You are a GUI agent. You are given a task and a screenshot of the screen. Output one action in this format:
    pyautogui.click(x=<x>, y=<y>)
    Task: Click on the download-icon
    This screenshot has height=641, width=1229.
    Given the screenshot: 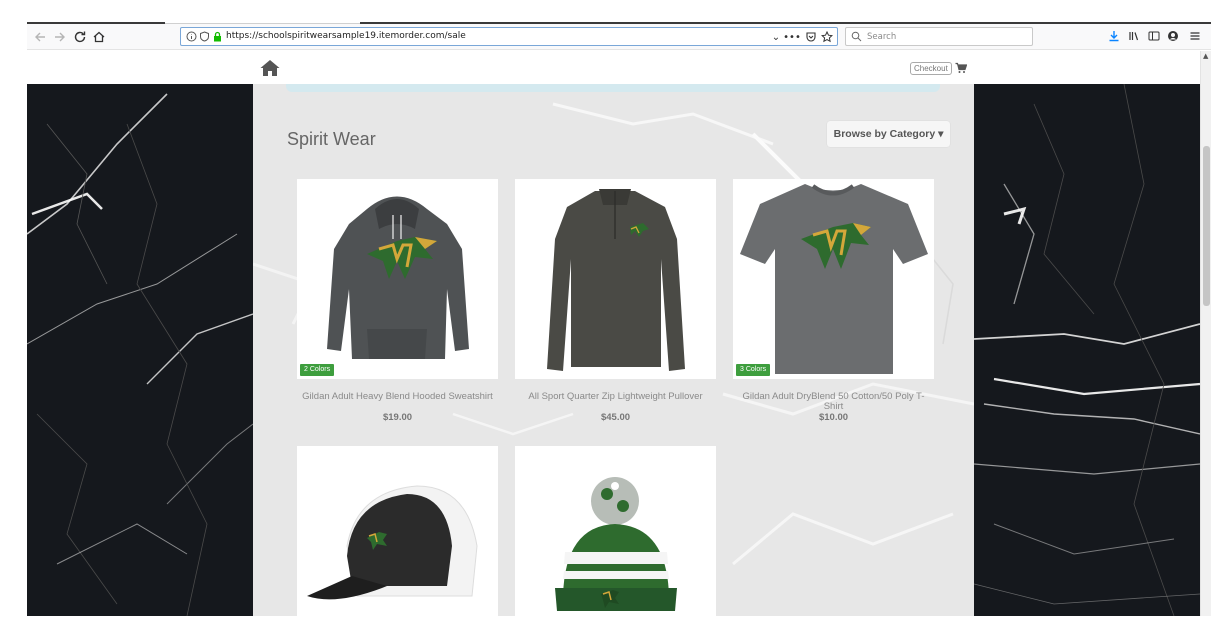 What is the action you would take?
    pyautogui.click(x=1114, y=36)
    